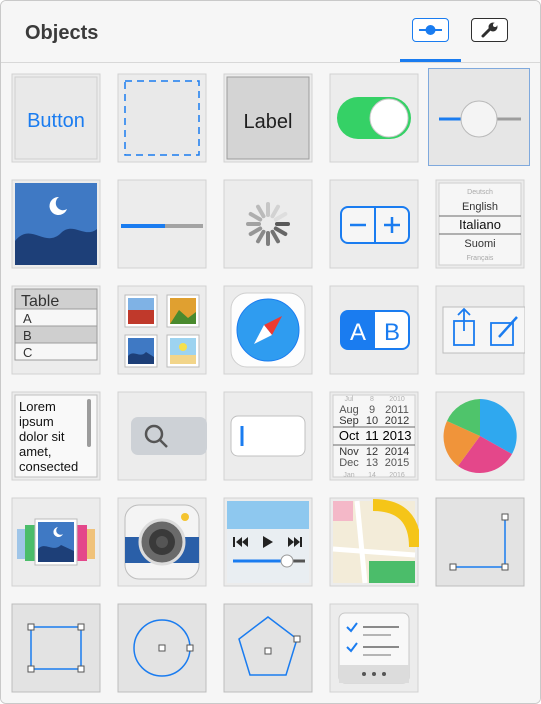 This screenshot has width=541, height=704. I want to click on circle-shape-object-tile, so click(162, 648).